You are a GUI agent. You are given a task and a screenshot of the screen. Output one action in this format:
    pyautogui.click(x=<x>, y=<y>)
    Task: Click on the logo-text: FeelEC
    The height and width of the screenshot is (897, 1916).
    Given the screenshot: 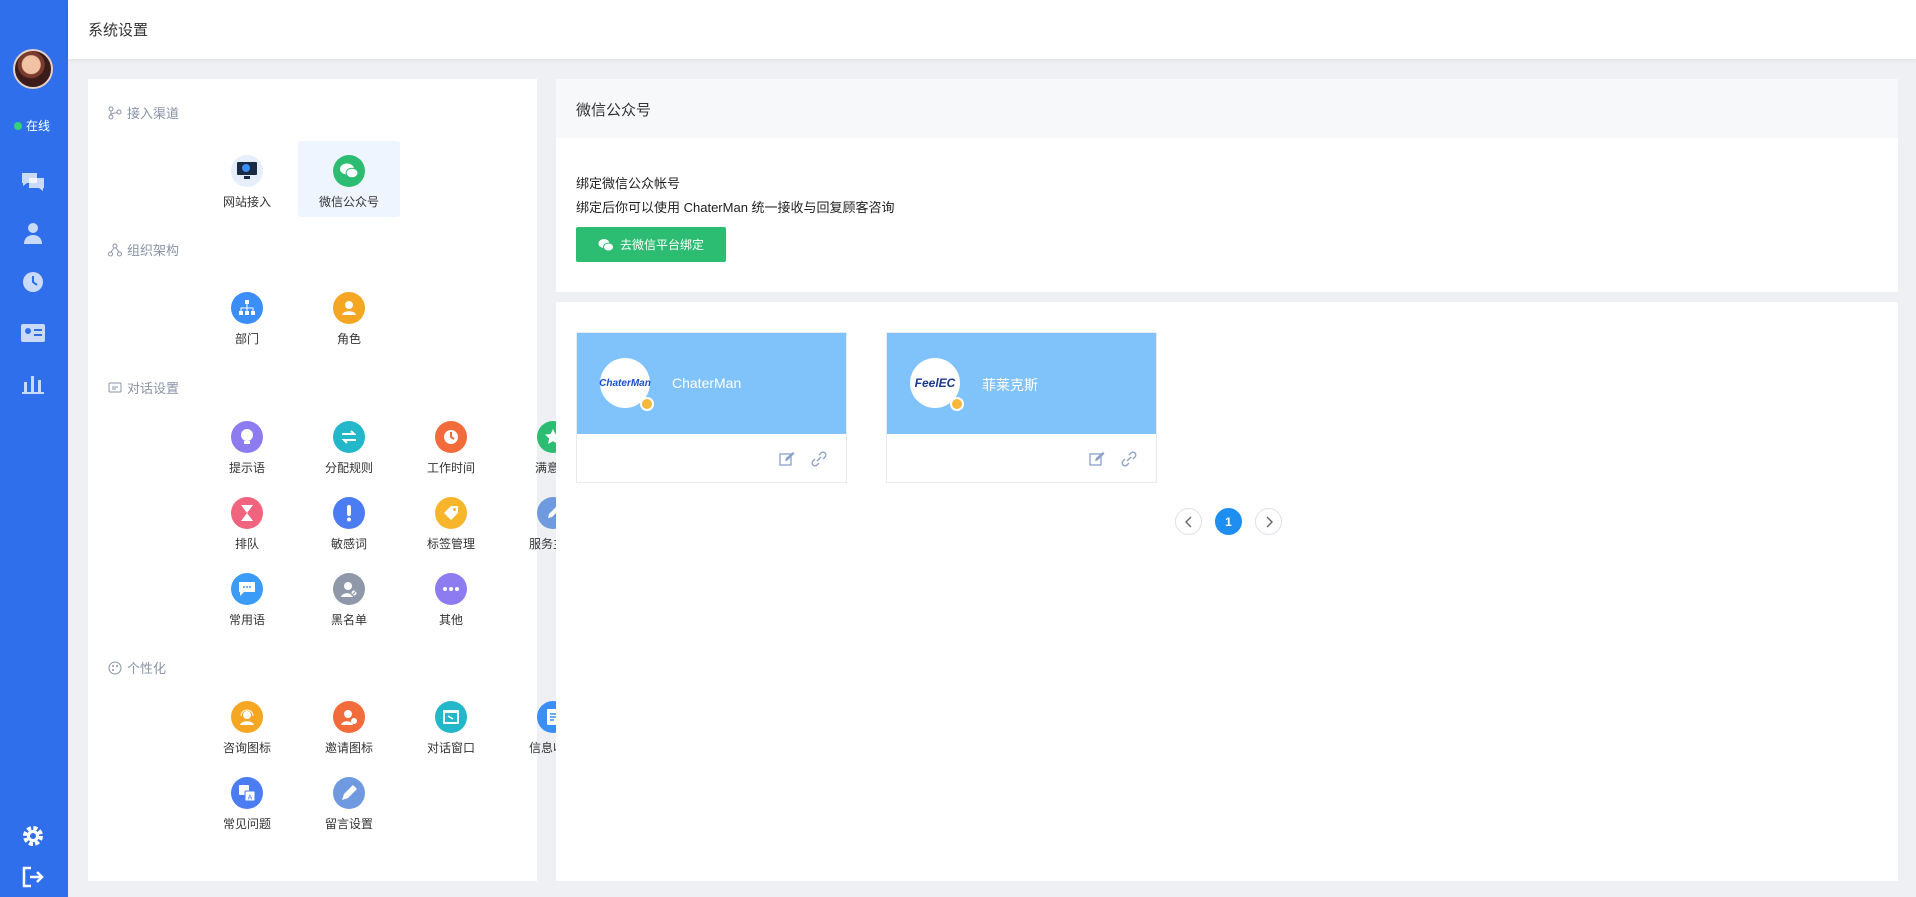 What is the action you would take?
    pyautogui.click(x=935, y=383)
    